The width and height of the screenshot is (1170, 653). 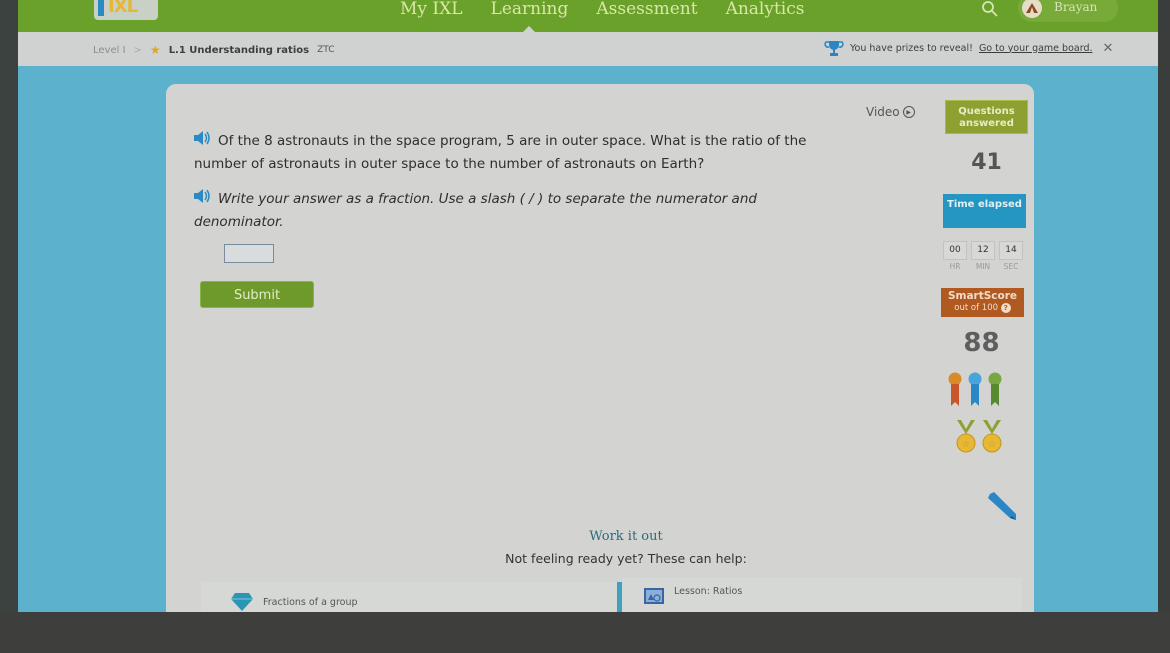 I want to click on ribbons, so click(x=975, y=390).